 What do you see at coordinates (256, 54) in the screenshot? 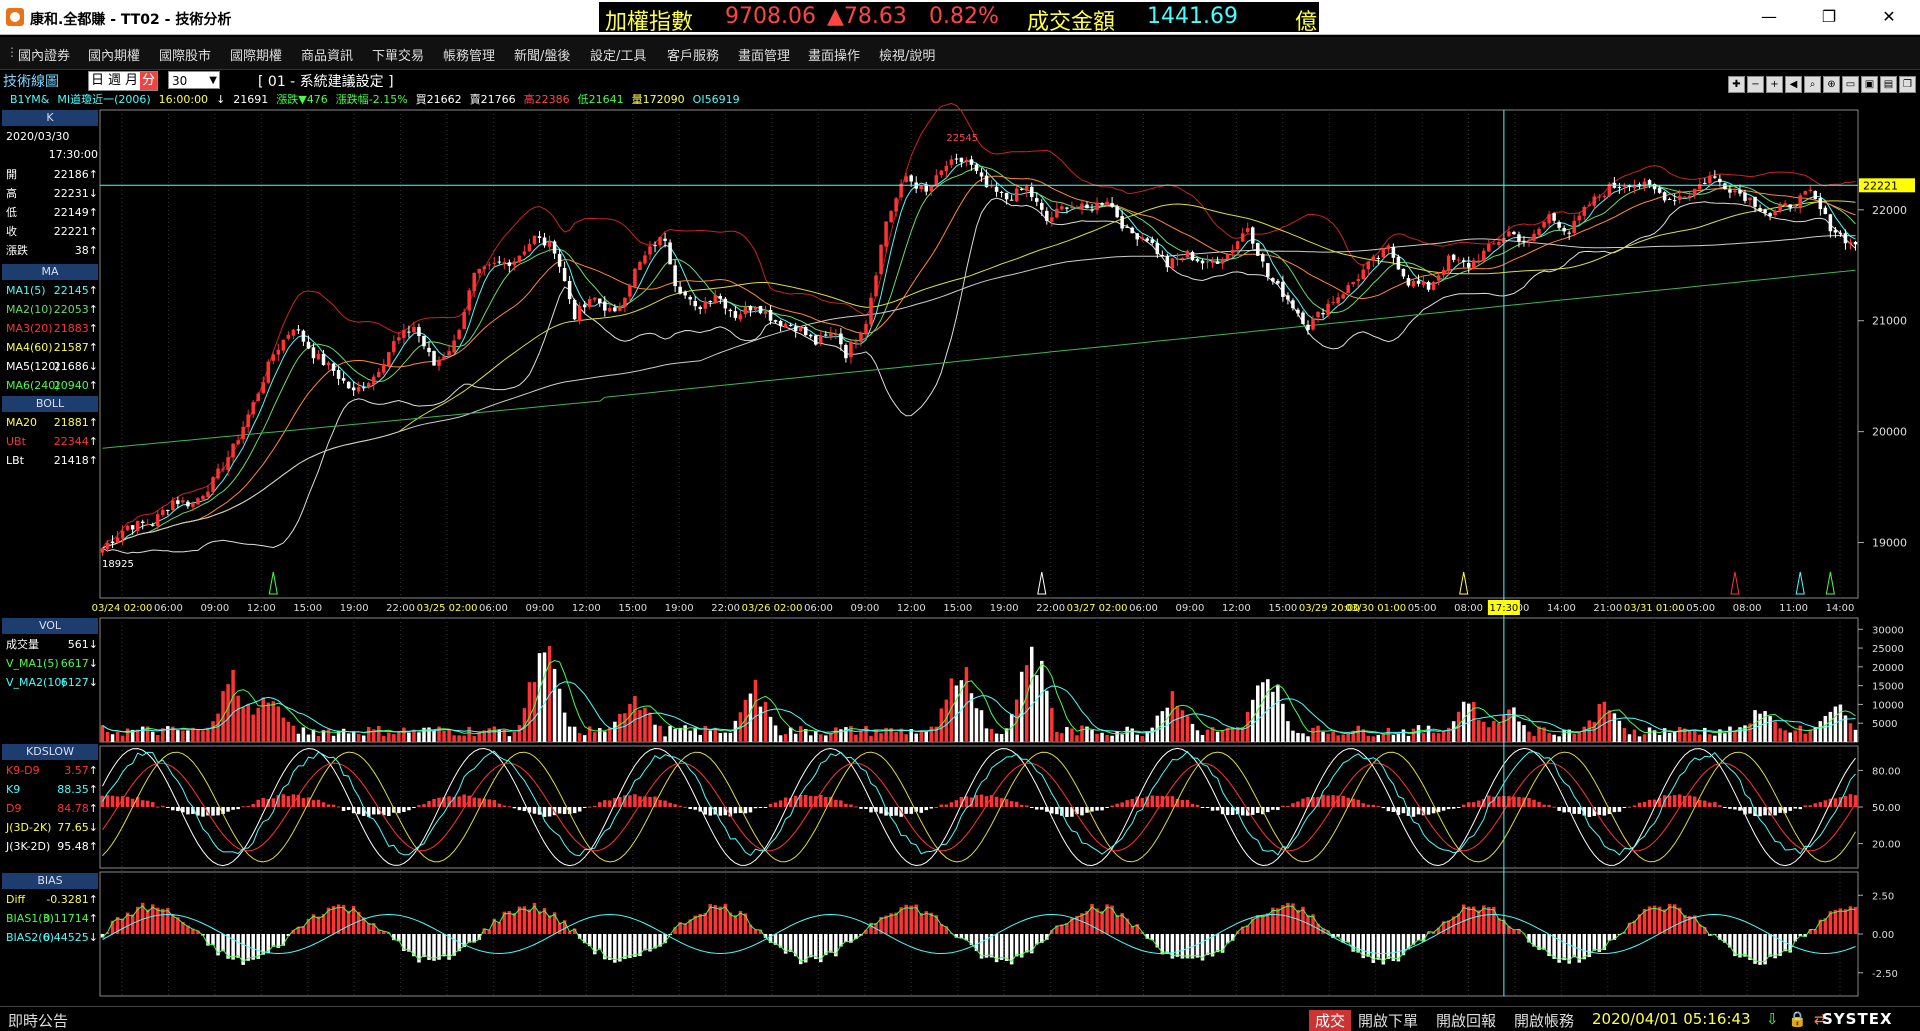
I see `menu-item: 國際期權` at bounding box center [256, 54].